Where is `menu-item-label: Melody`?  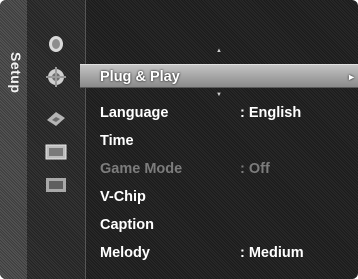 menu-item-label: Melody is located at coordinates (125, 253).